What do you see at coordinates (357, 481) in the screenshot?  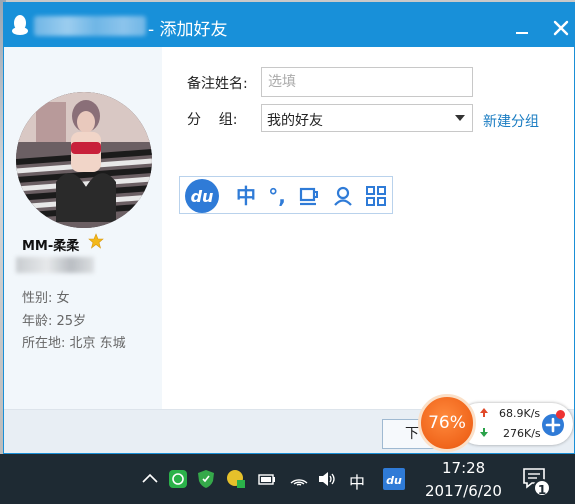 I see `ime-indicator: 中` at bounding box center [357, 481].